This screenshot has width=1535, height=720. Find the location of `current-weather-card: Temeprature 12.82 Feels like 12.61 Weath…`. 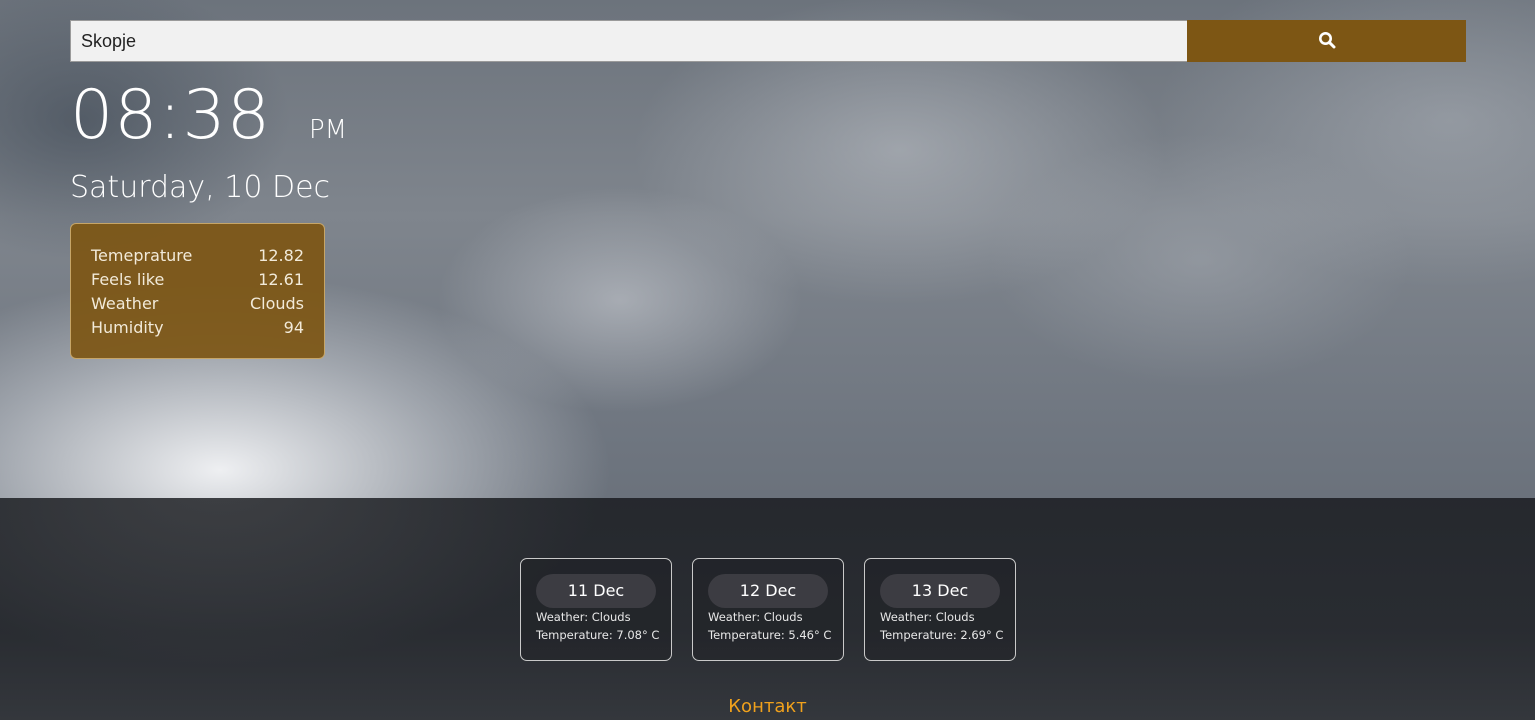

current-weather-card: Temeprature 12.82 Feels like 12.61 Weath… is located at coordinates (197, 291).